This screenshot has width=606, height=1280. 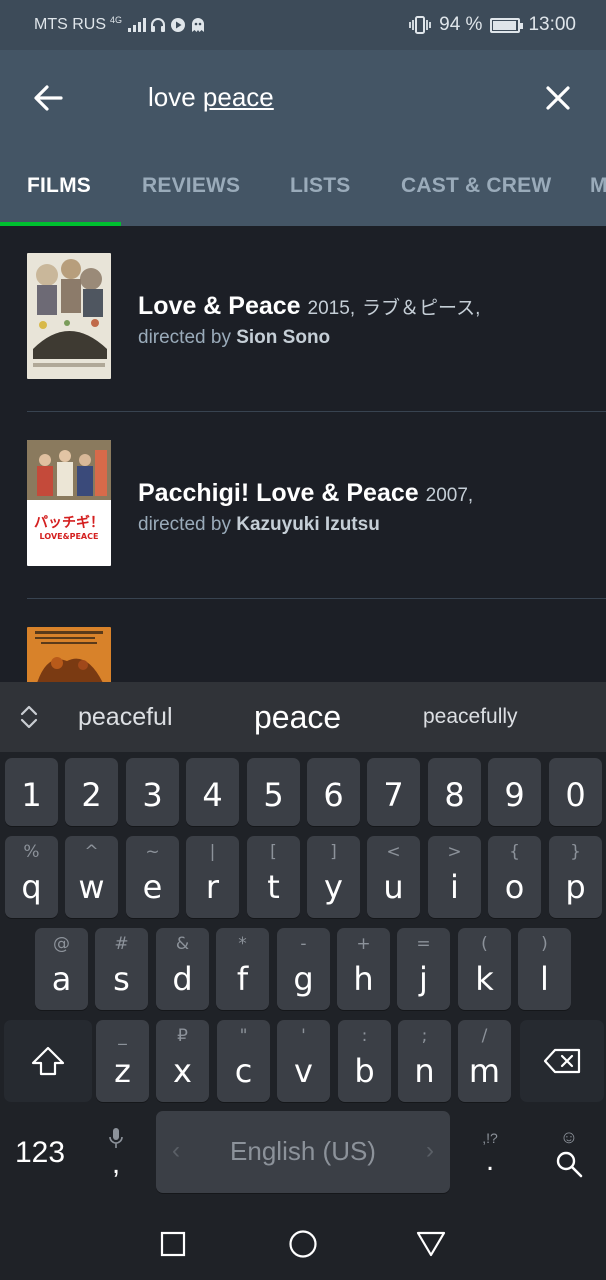 I want to click on suggestion-peaceful: peaceful, so click(x=125, y=717).